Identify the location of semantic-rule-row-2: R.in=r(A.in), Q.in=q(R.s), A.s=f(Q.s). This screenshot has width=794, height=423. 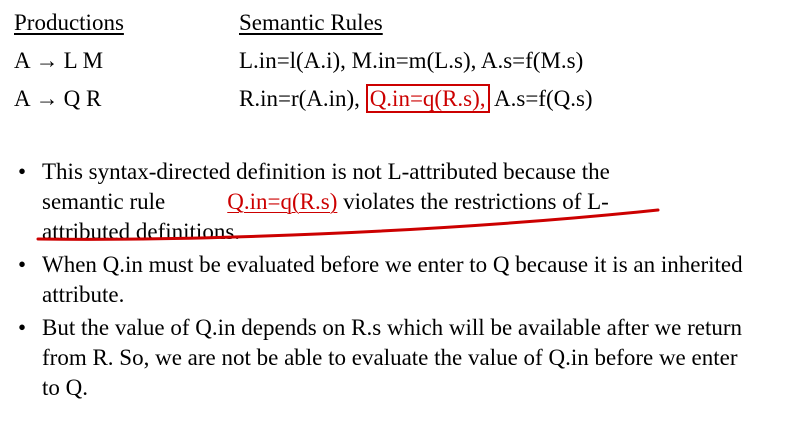
(416, 98).